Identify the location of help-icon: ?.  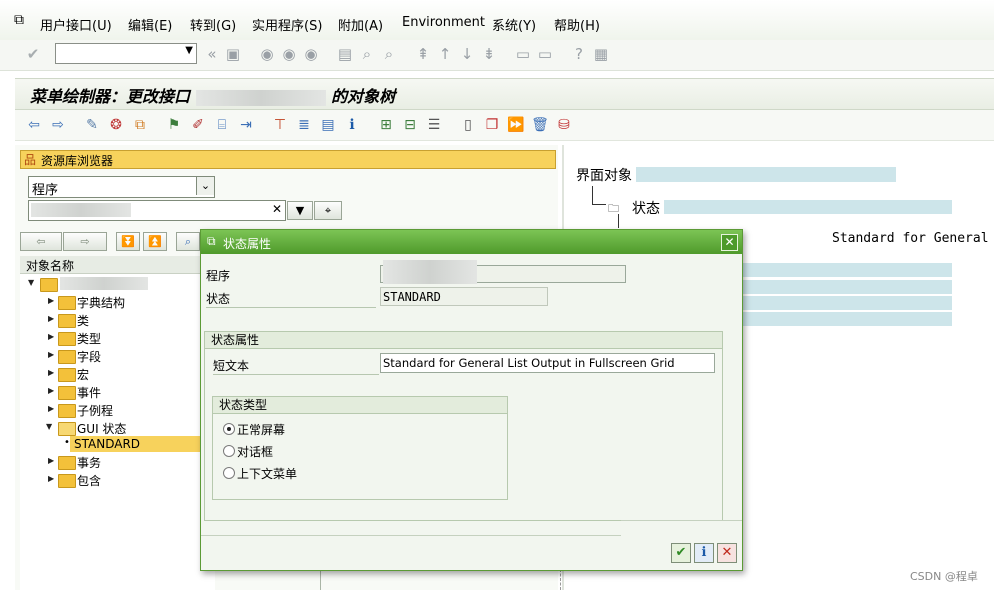
(579, 54).